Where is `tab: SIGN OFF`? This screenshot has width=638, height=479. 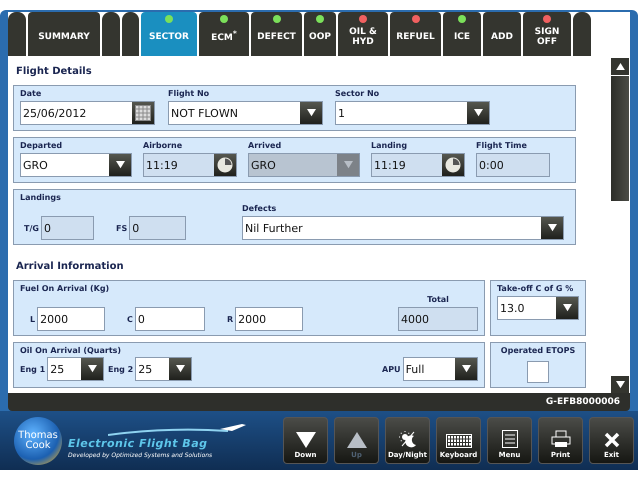
tab: SIGN OFF is located at coordinates (547, 34).